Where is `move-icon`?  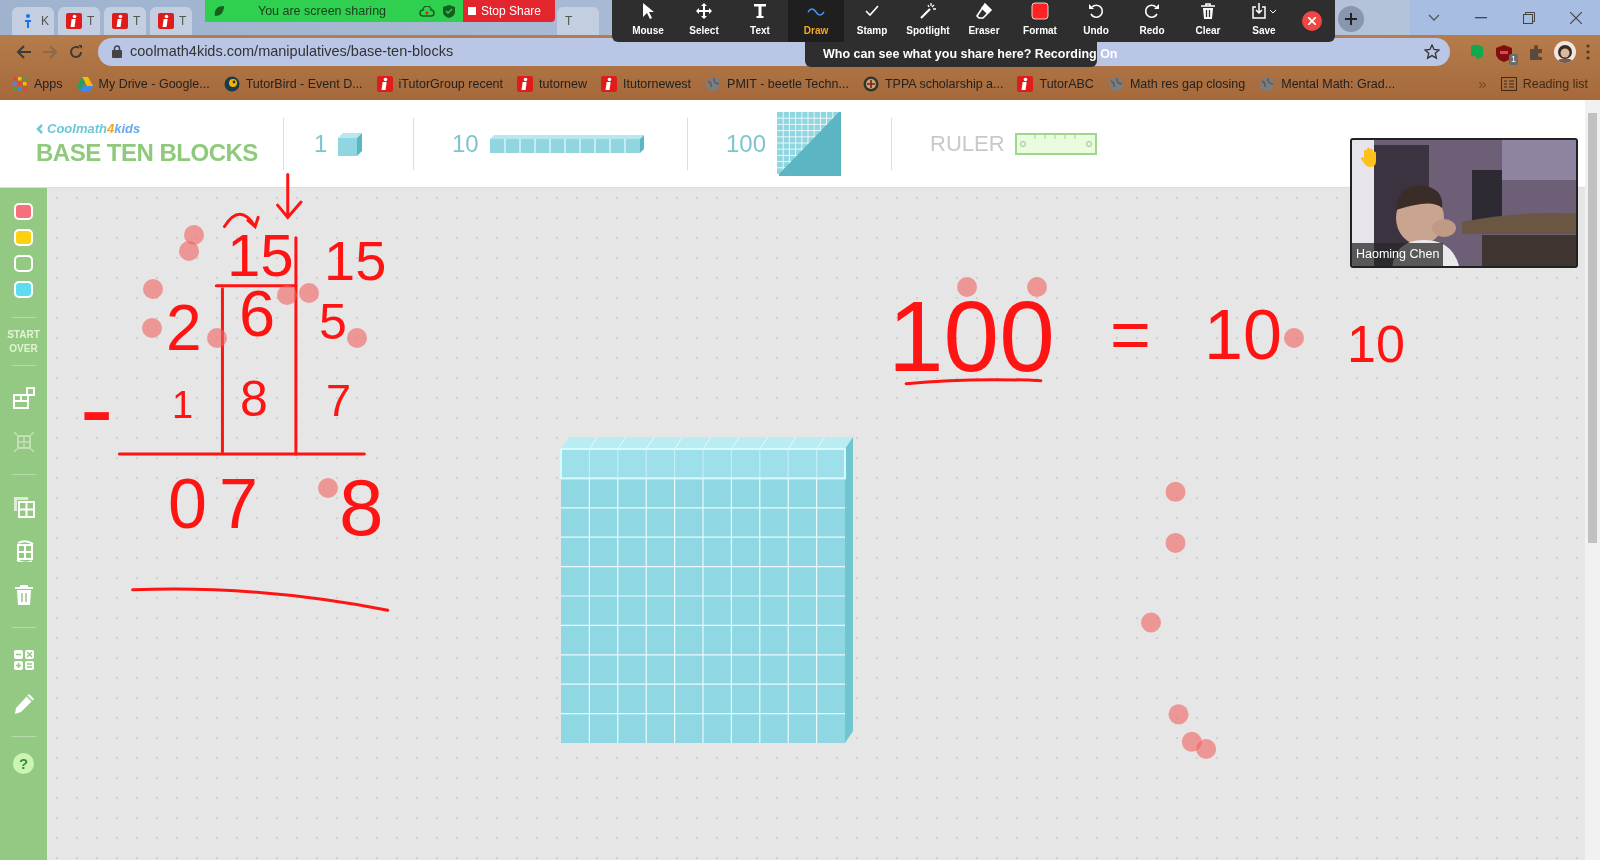
move-icon is located at coordinates (704, 11).